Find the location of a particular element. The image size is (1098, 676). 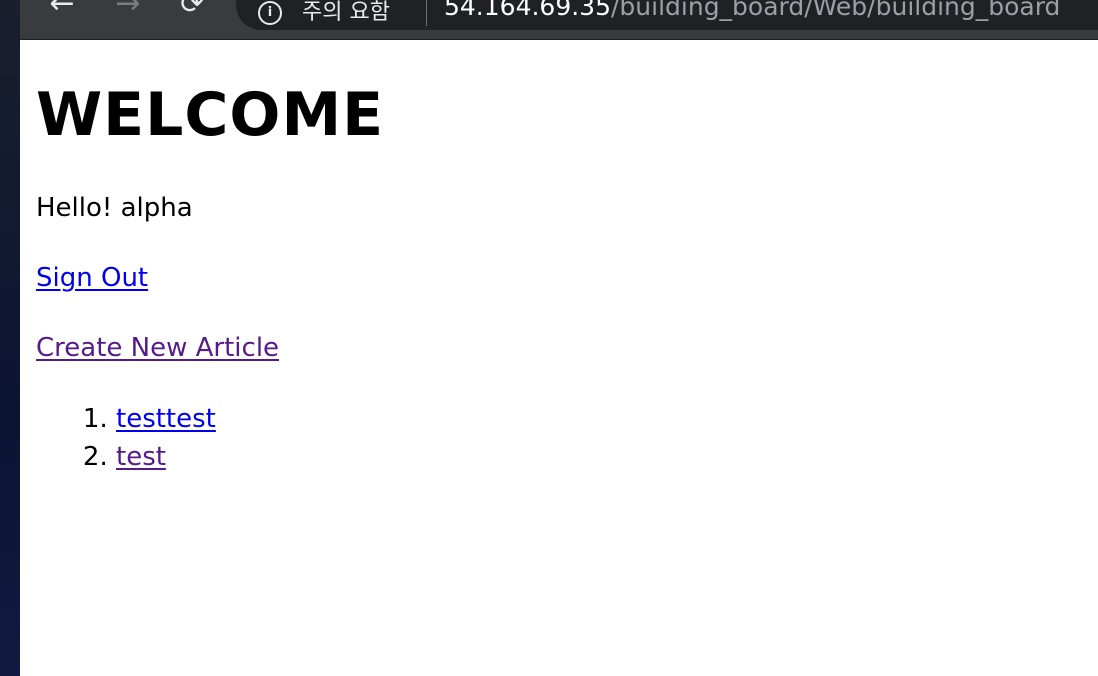

article-list: testtest test is located at coordinates (556, 438).